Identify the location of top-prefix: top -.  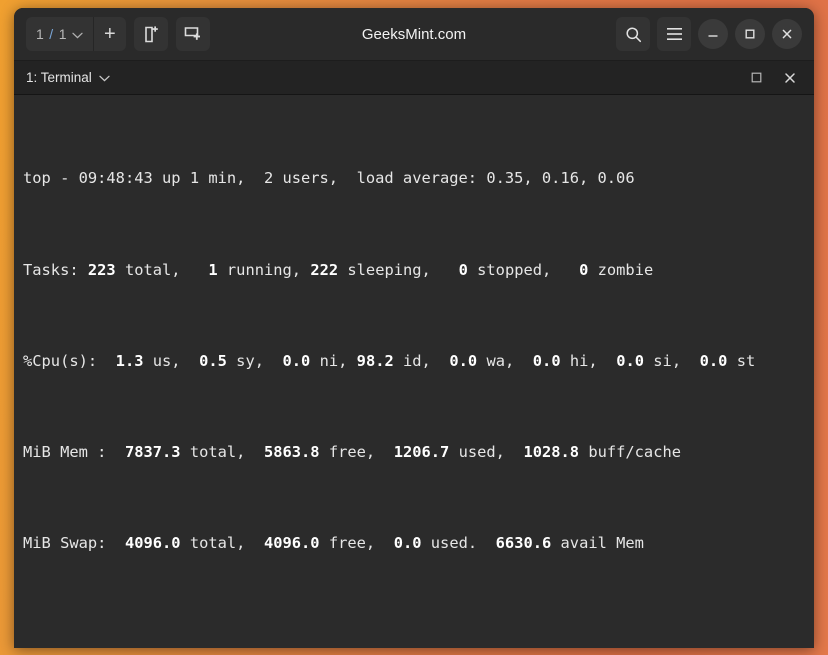
(51, 178).